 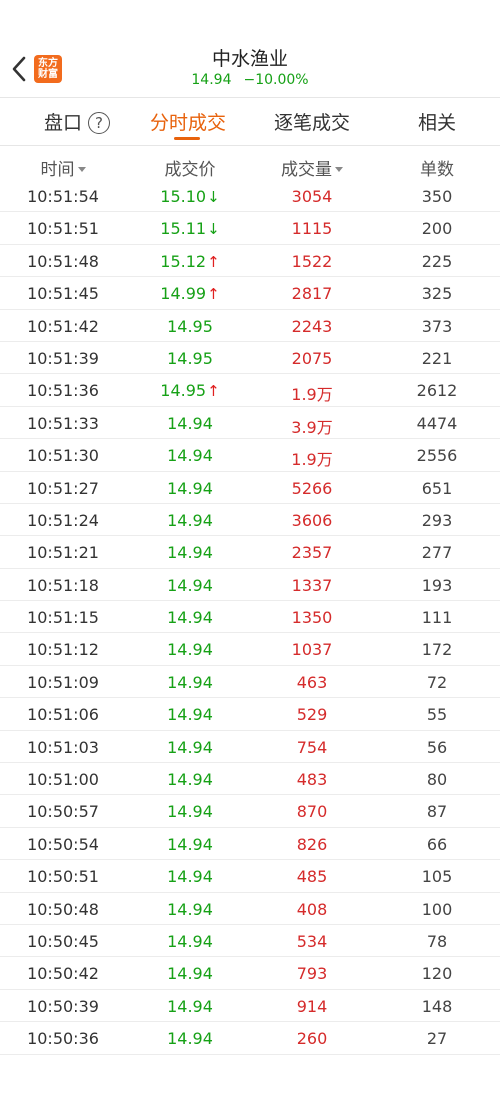 What do you see at coordinates (437, 1038) in the screenshot?
I see `trade-count: 27` at bounding box center [437, 1038].